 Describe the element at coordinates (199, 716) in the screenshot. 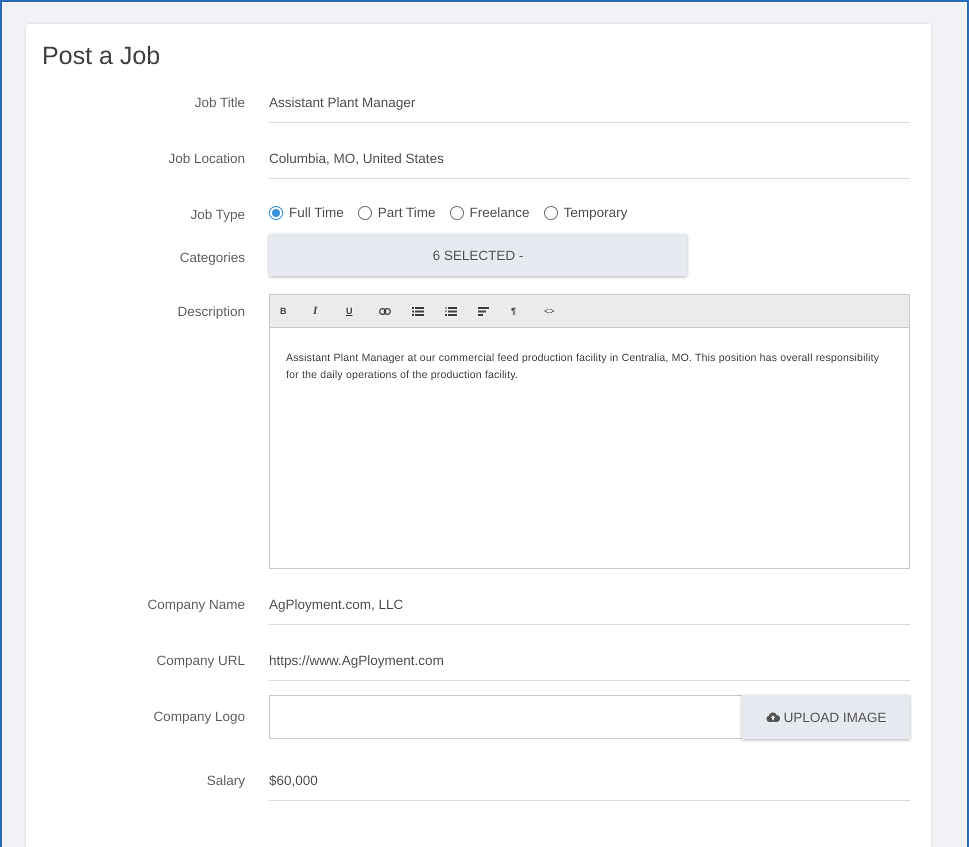

I see `field-label: Company Logo` at that location.